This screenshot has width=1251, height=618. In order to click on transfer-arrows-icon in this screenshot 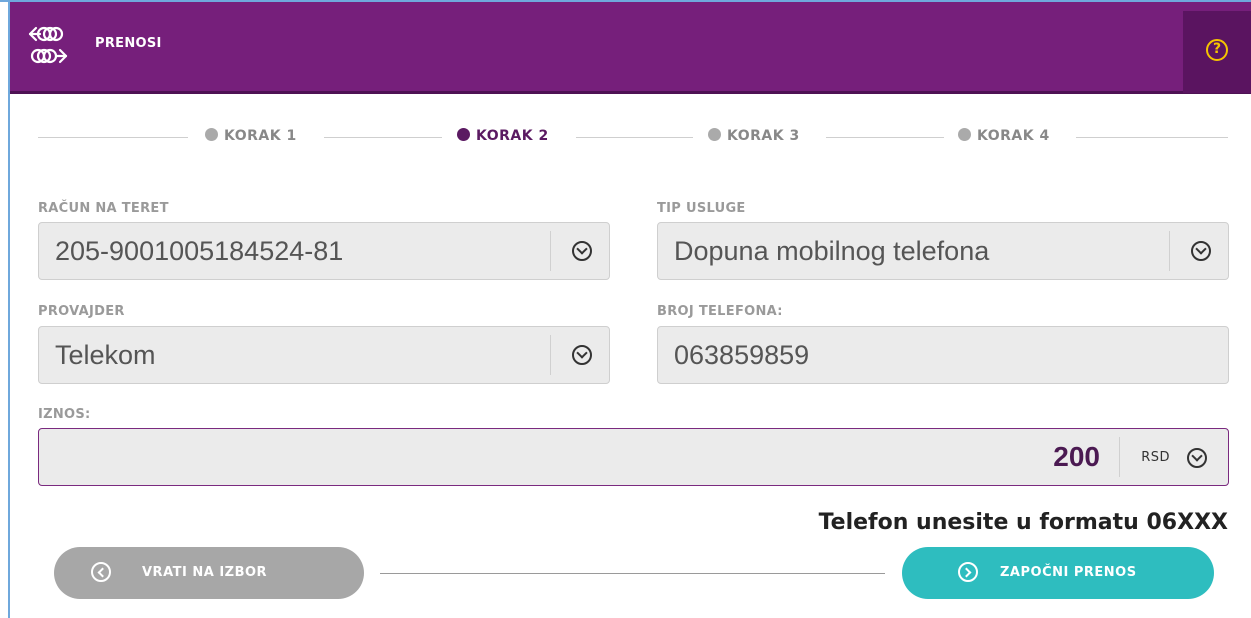, I will do `click(48, 45)`.